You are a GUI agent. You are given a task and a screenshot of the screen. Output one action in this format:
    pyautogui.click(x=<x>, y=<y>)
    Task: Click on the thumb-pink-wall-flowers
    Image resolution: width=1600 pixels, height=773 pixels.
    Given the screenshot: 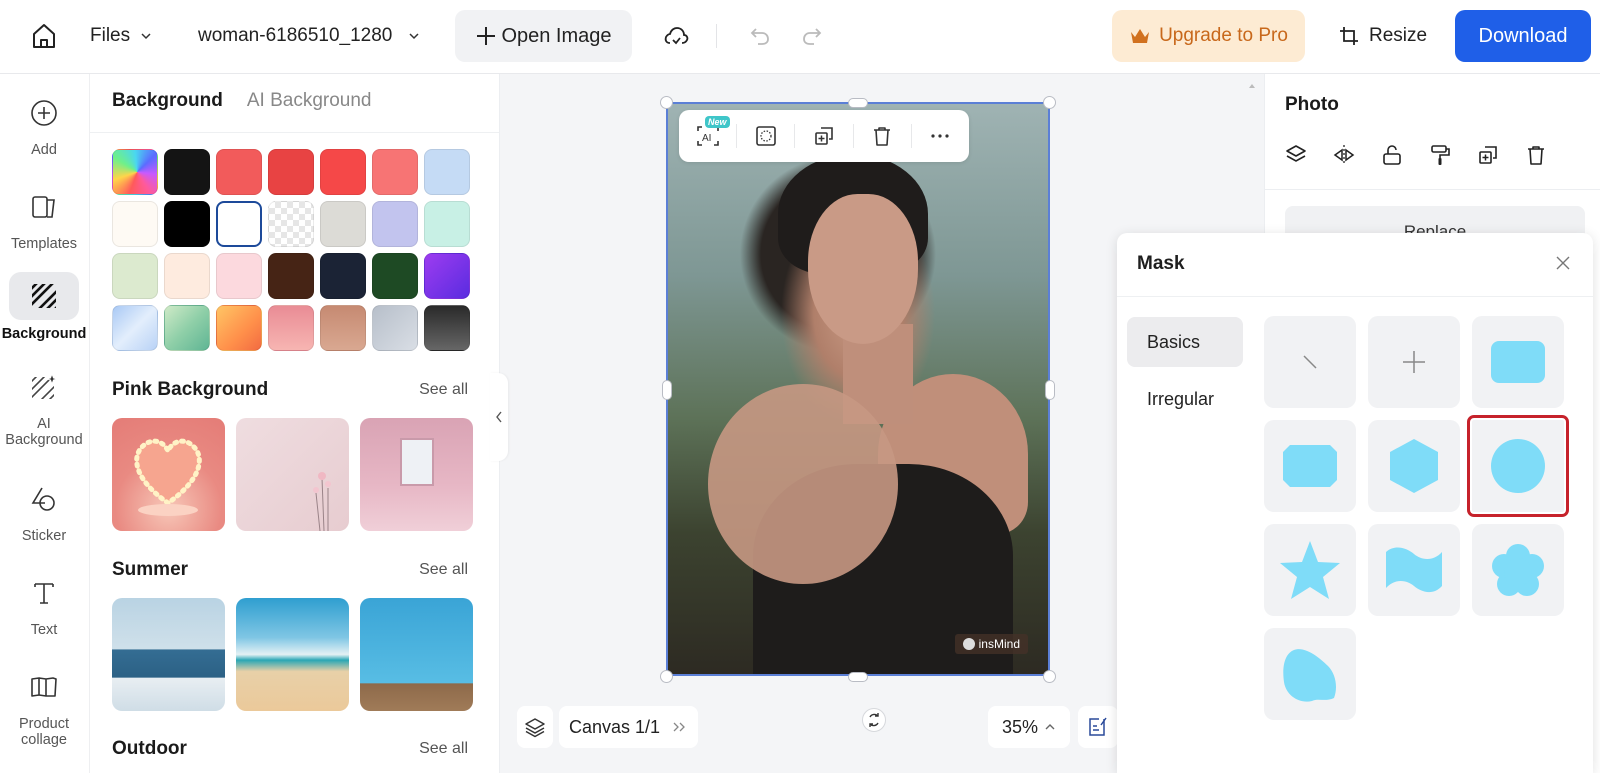 What is the action you would take?
    pyautogui.click(x=292, y=474)
    